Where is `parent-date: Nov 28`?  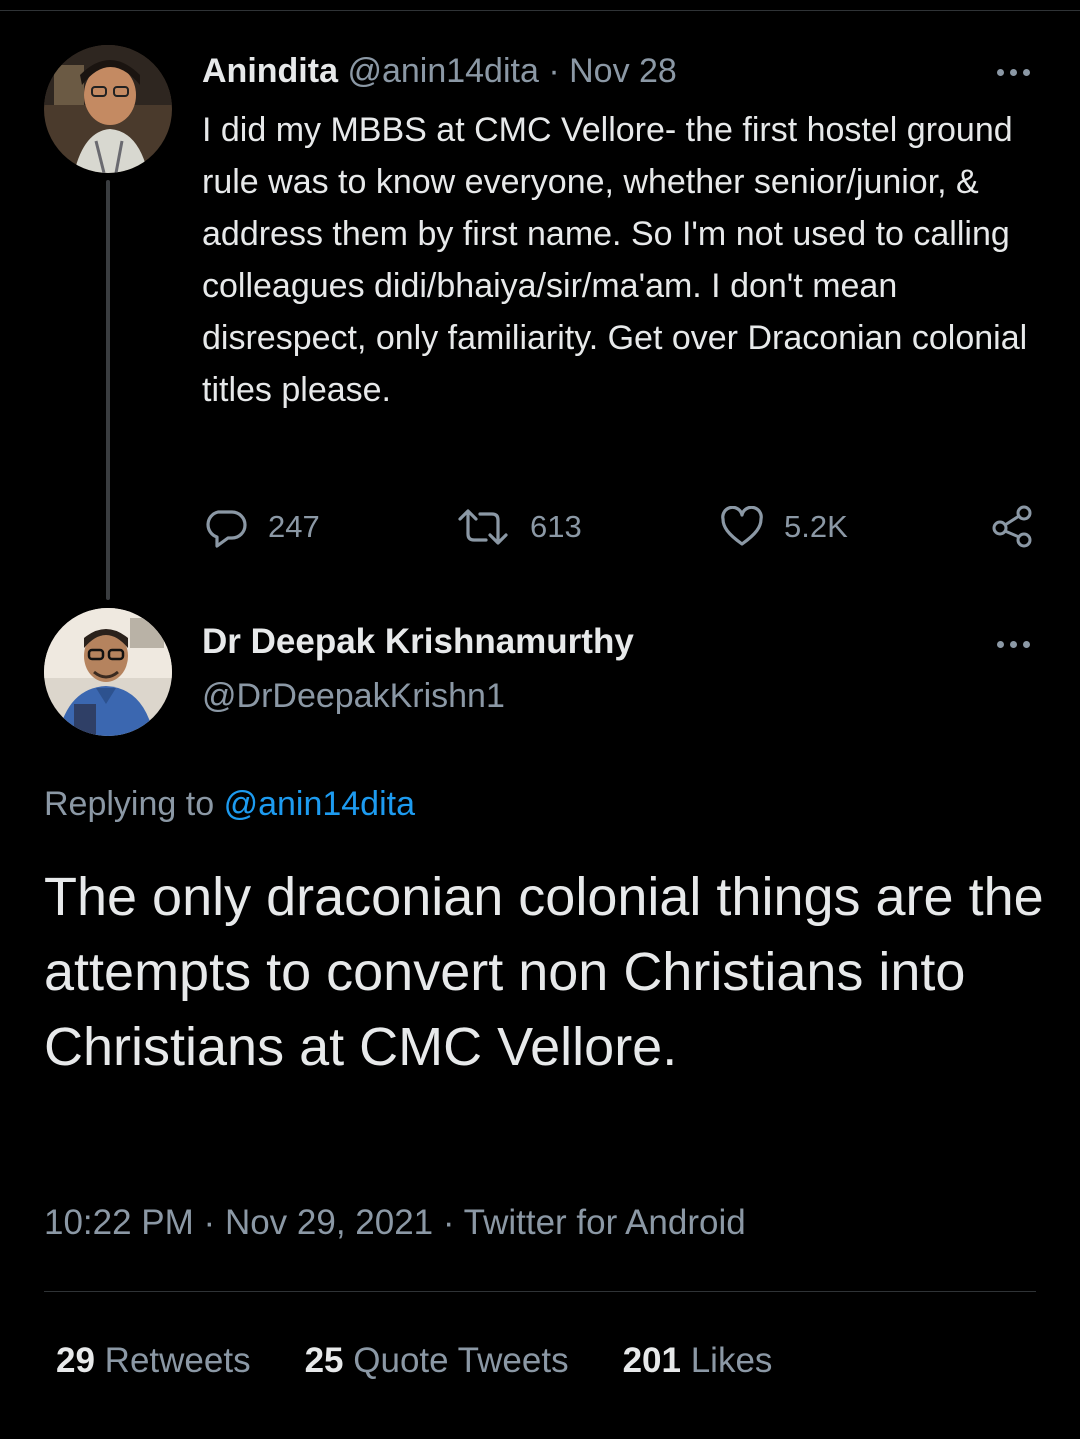 parent-date: Nov 28 is located at coordinates (623, 71).